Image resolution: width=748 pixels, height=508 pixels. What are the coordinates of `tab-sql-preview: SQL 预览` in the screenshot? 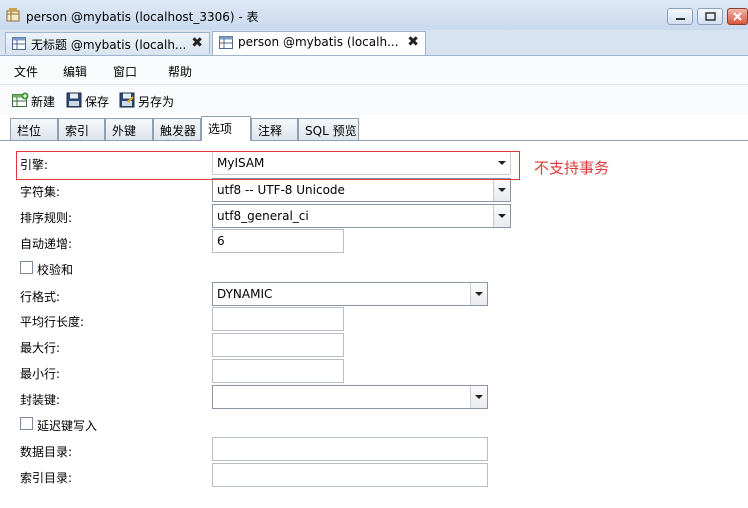 It's located at (328, 129).